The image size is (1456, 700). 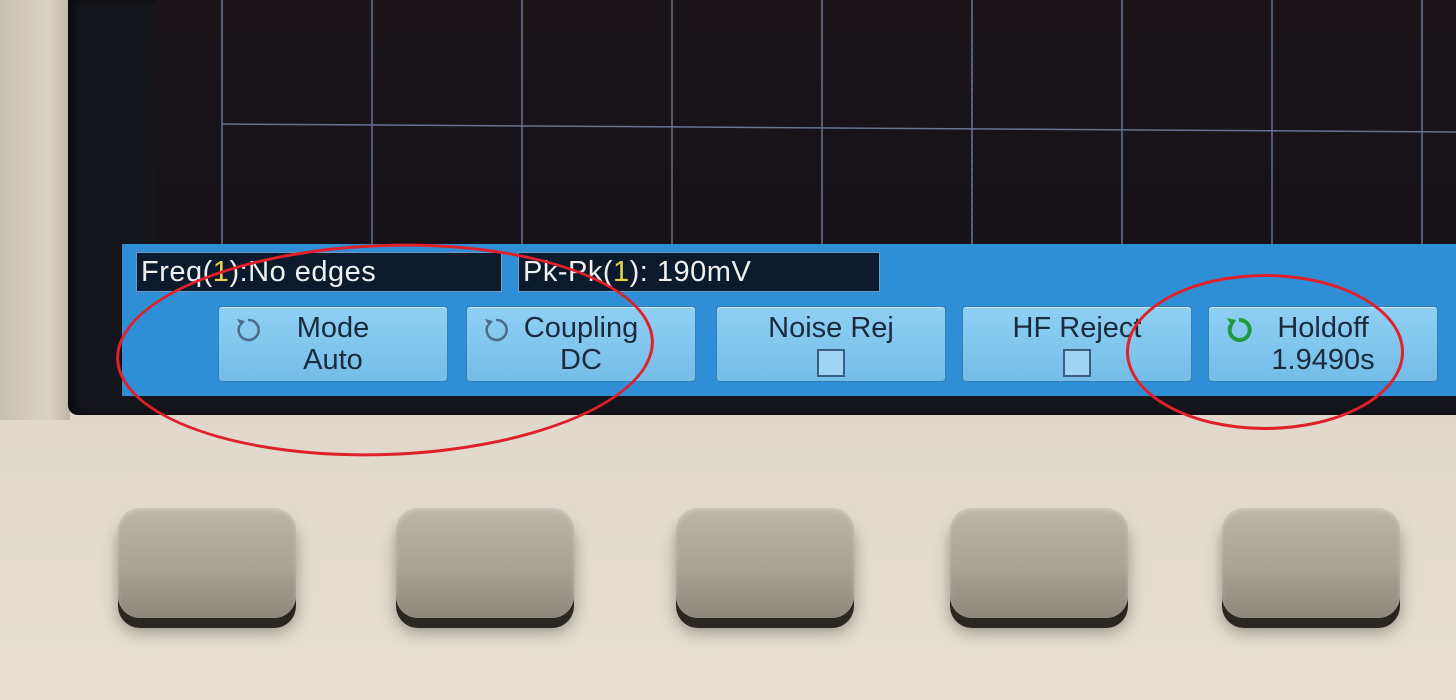 What do you see at coordinates (35, 210) in the screenshot?
I see `oscilloscope-bezel` at bounding box center [35, 210].